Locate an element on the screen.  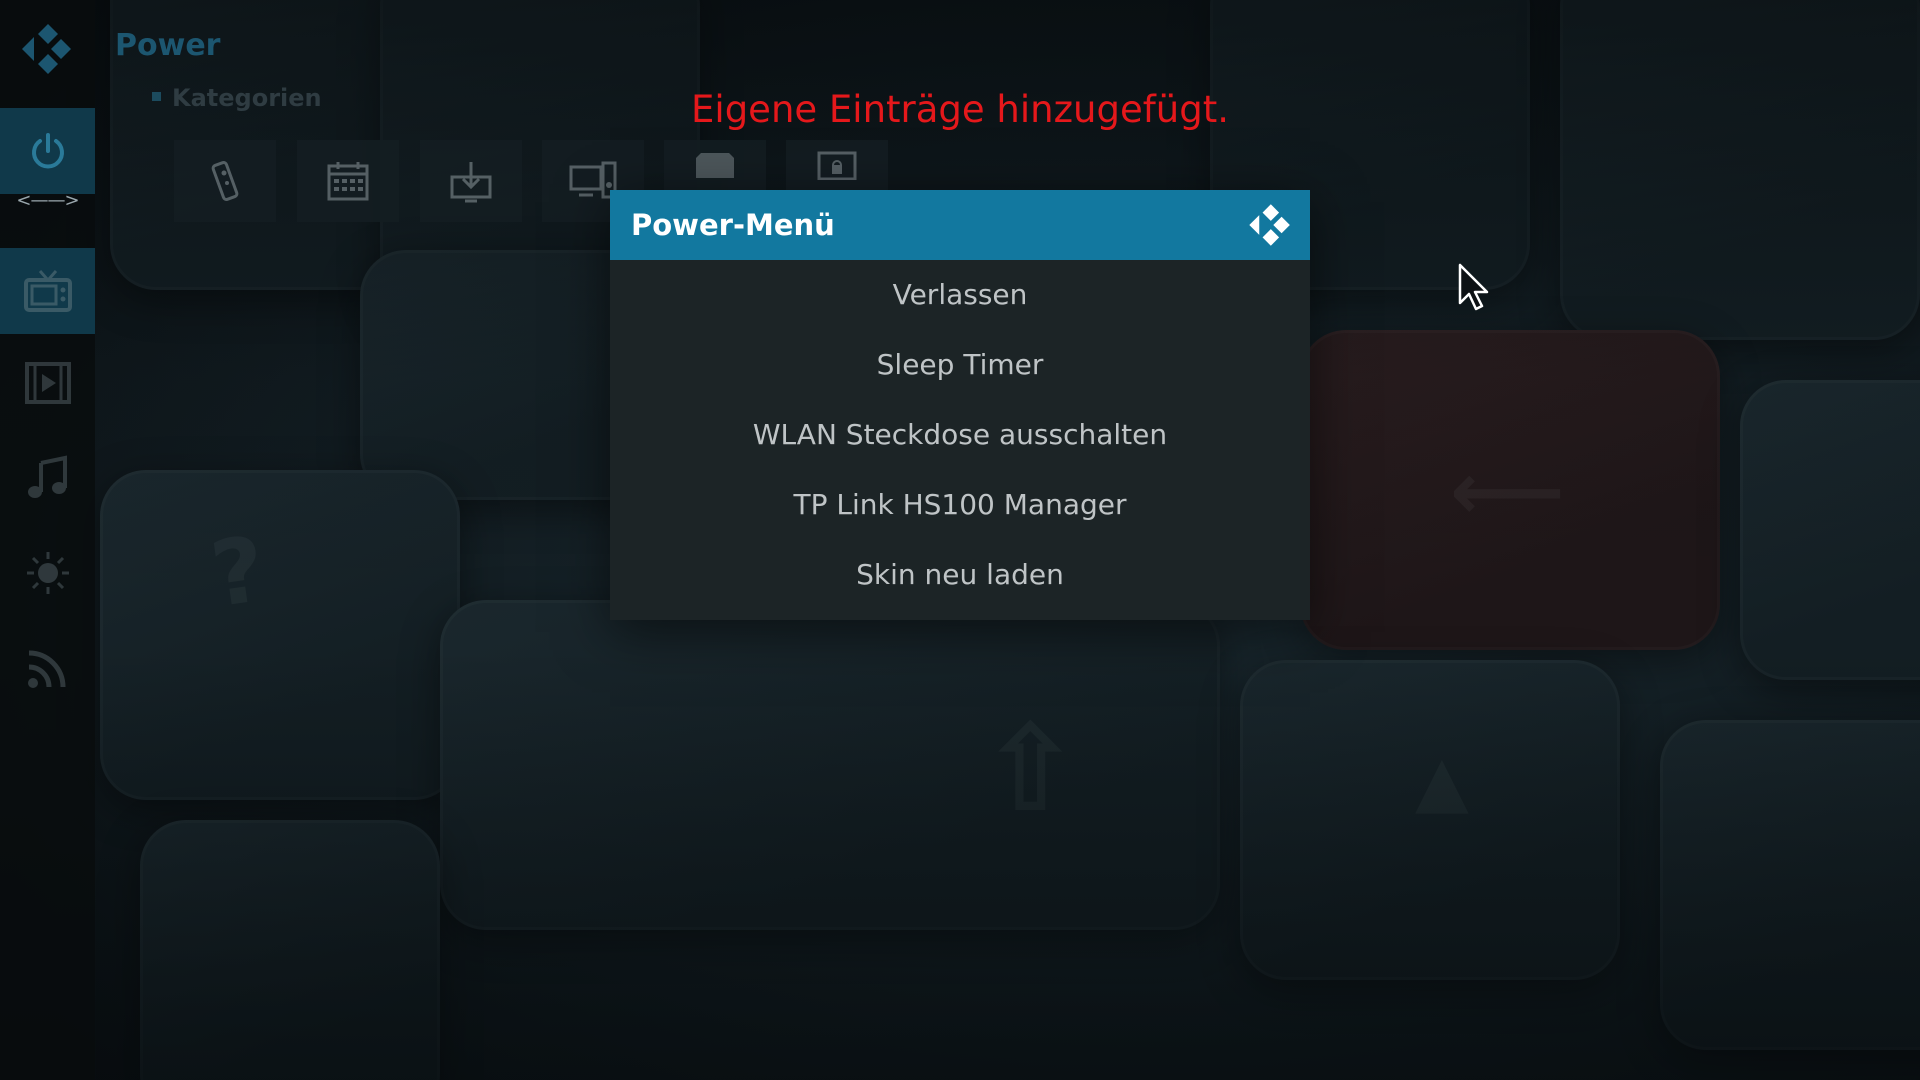
sidebar-item-music is located at coordinates (47, 478).